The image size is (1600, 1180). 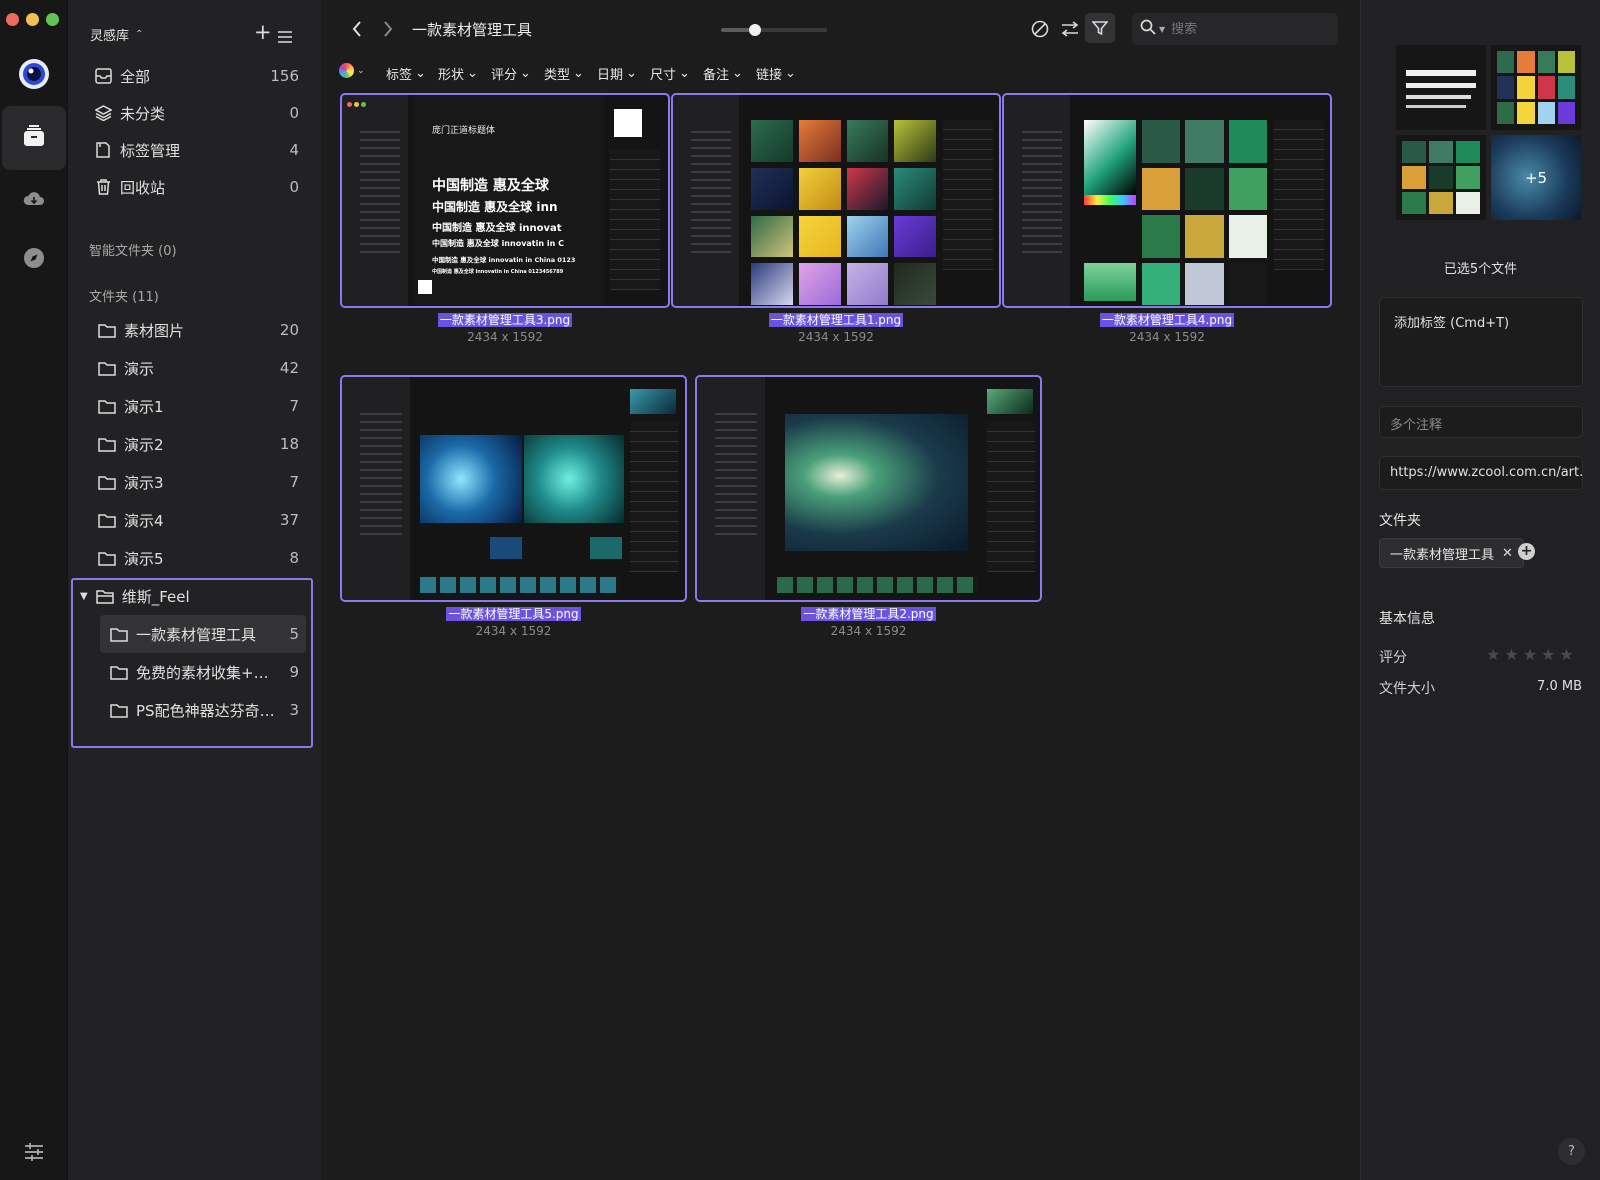 I want to click on app-rail, so click(x=34, y=590).